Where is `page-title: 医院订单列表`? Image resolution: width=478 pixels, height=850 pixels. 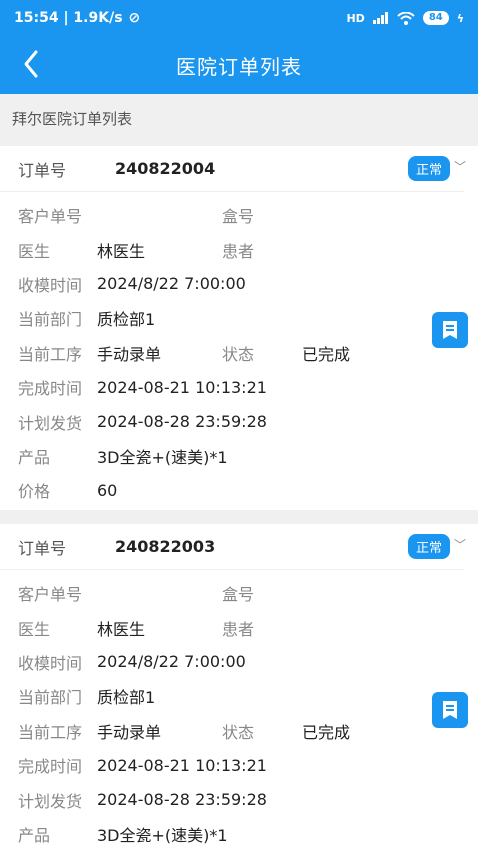 page-title: 医院订单列表 is located at coordinates (239, 66).